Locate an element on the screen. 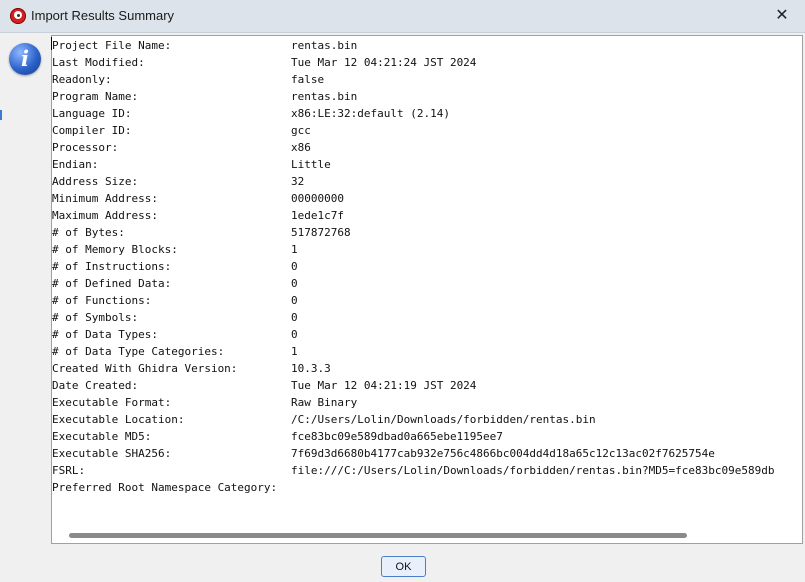 Image resolution: width=805 pixels, height=582 pixels. text-caret is located at coordinates (51, 43).